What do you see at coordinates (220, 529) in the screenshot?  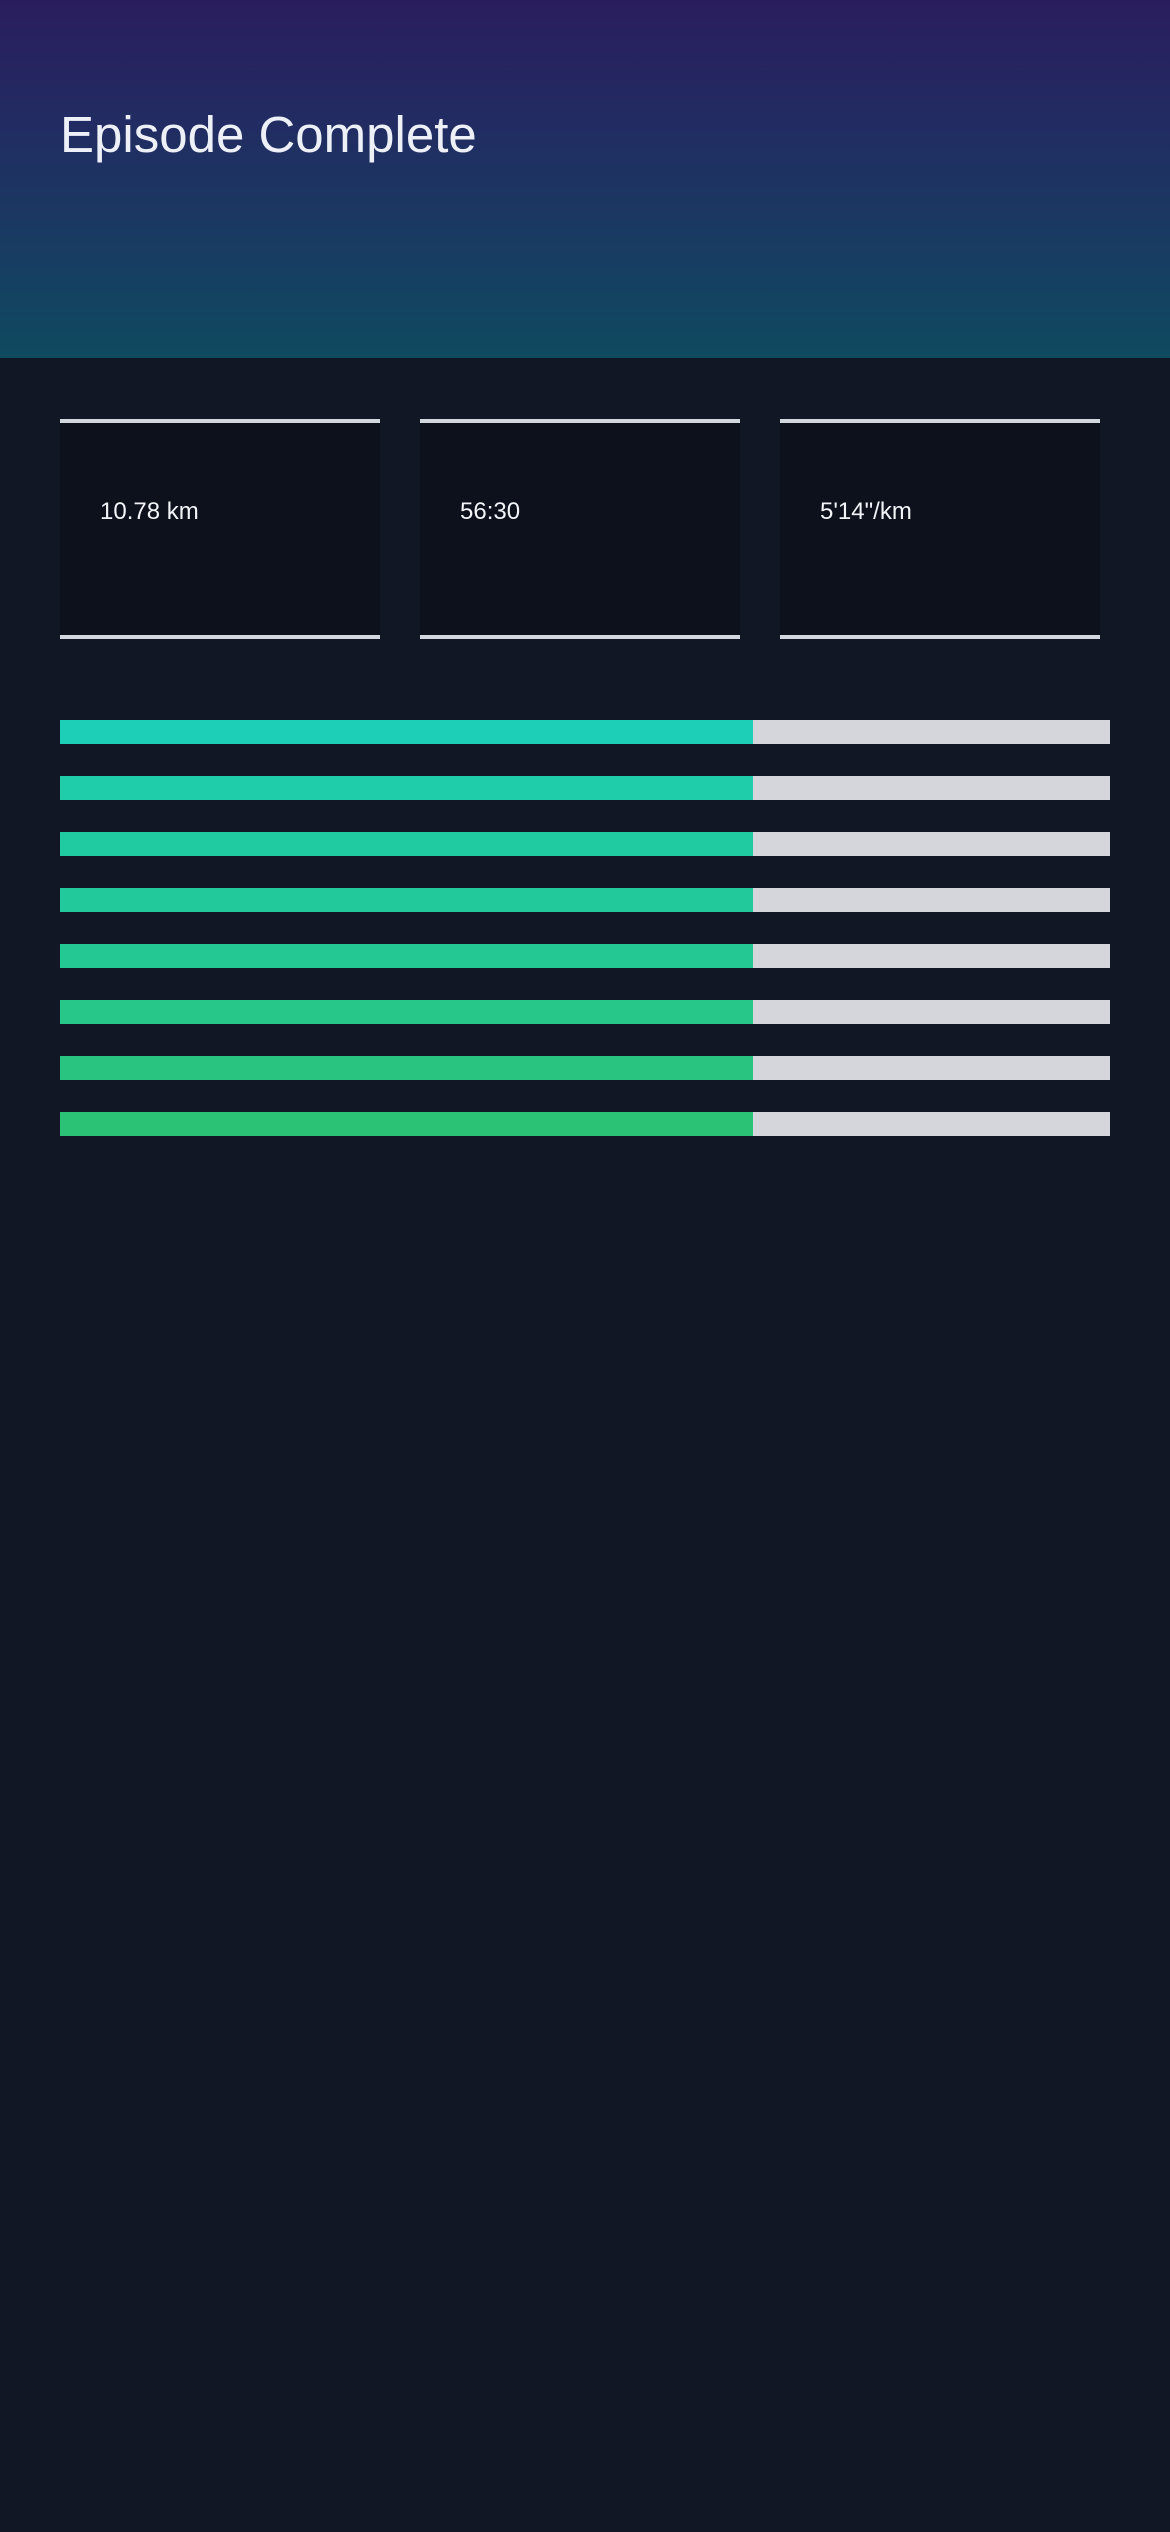 I see `distance-card: 10.78 km` at bounding box center [220, 529].